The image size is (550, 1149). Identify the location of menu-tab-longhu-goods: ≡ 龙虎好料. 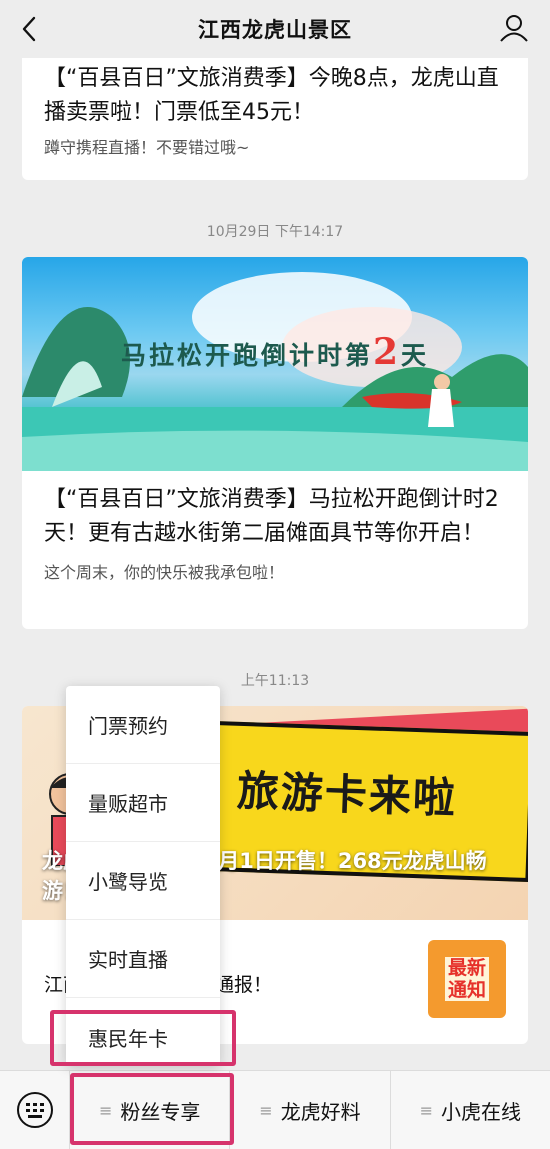
(310, 1109).